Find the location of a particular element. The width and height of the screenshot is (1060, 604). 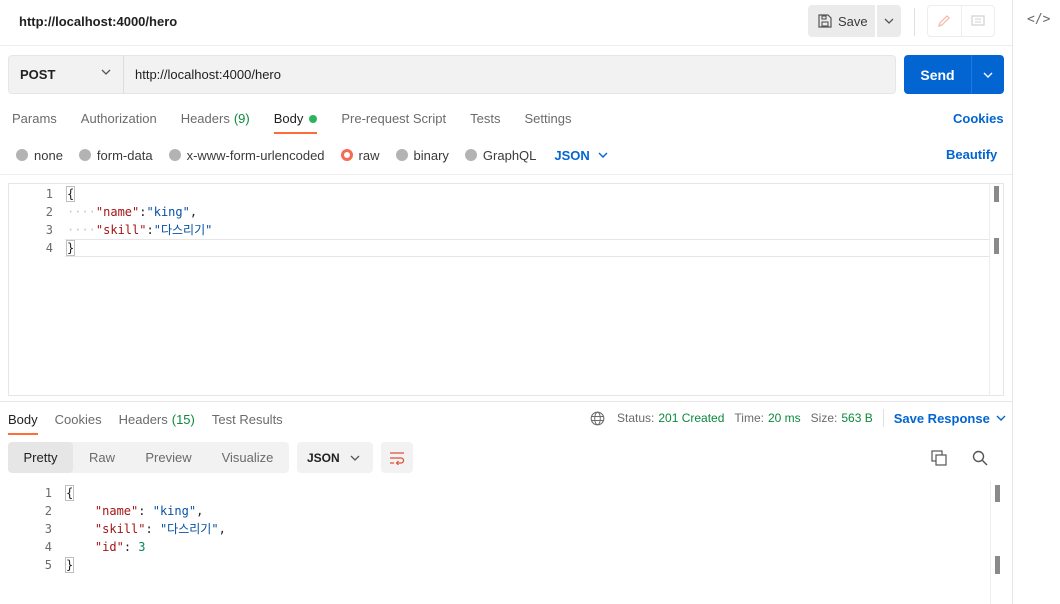

body-type-urlencoded: x-www-form-urlencoded is located at coordinates (246, 155).